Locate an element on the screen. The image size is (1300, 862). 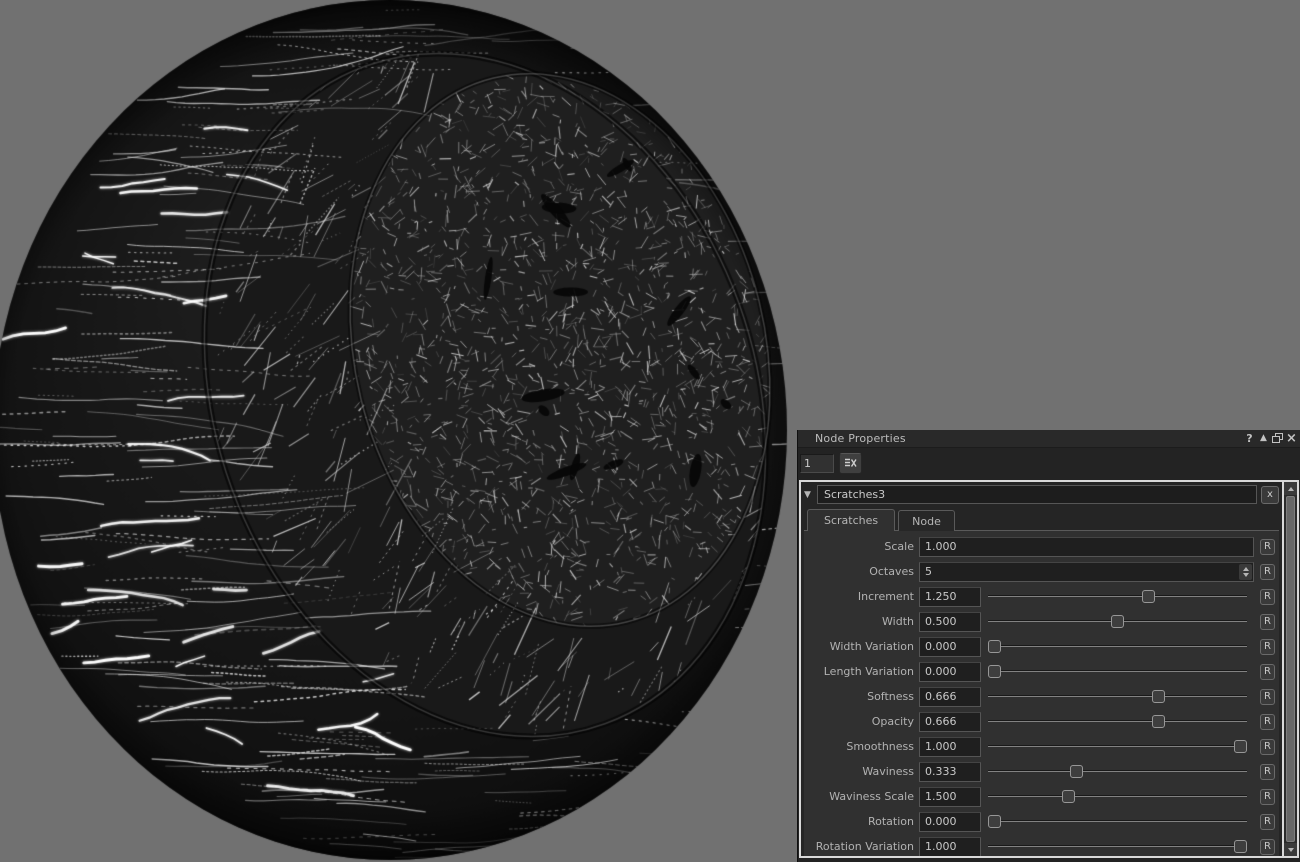
param-slider-waviness-scale is located at coordinates (1117, 796).